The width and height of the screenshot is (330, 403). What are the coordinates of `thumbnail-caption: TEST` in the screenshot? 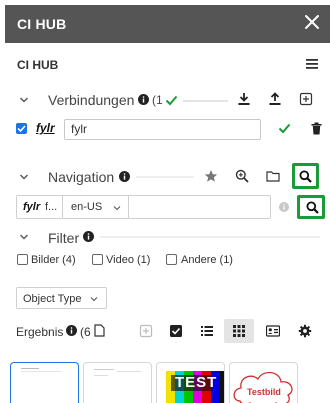 It's located at (196, 382).